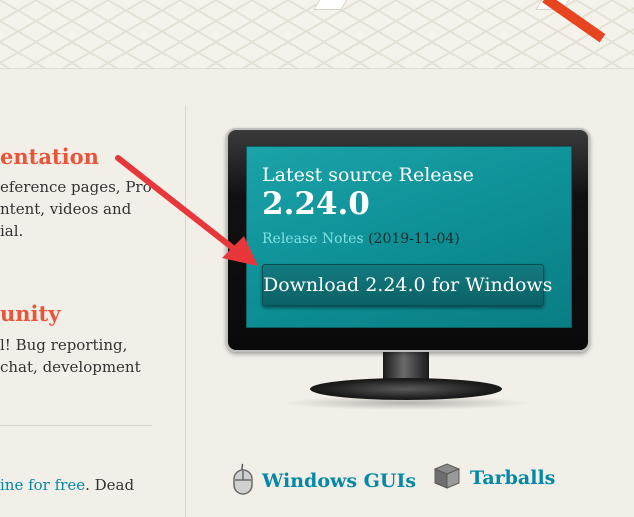 This screenshot has height=517, width=634. I want to click on windows-guis-link: Windows GUIs, so click(324, 481).